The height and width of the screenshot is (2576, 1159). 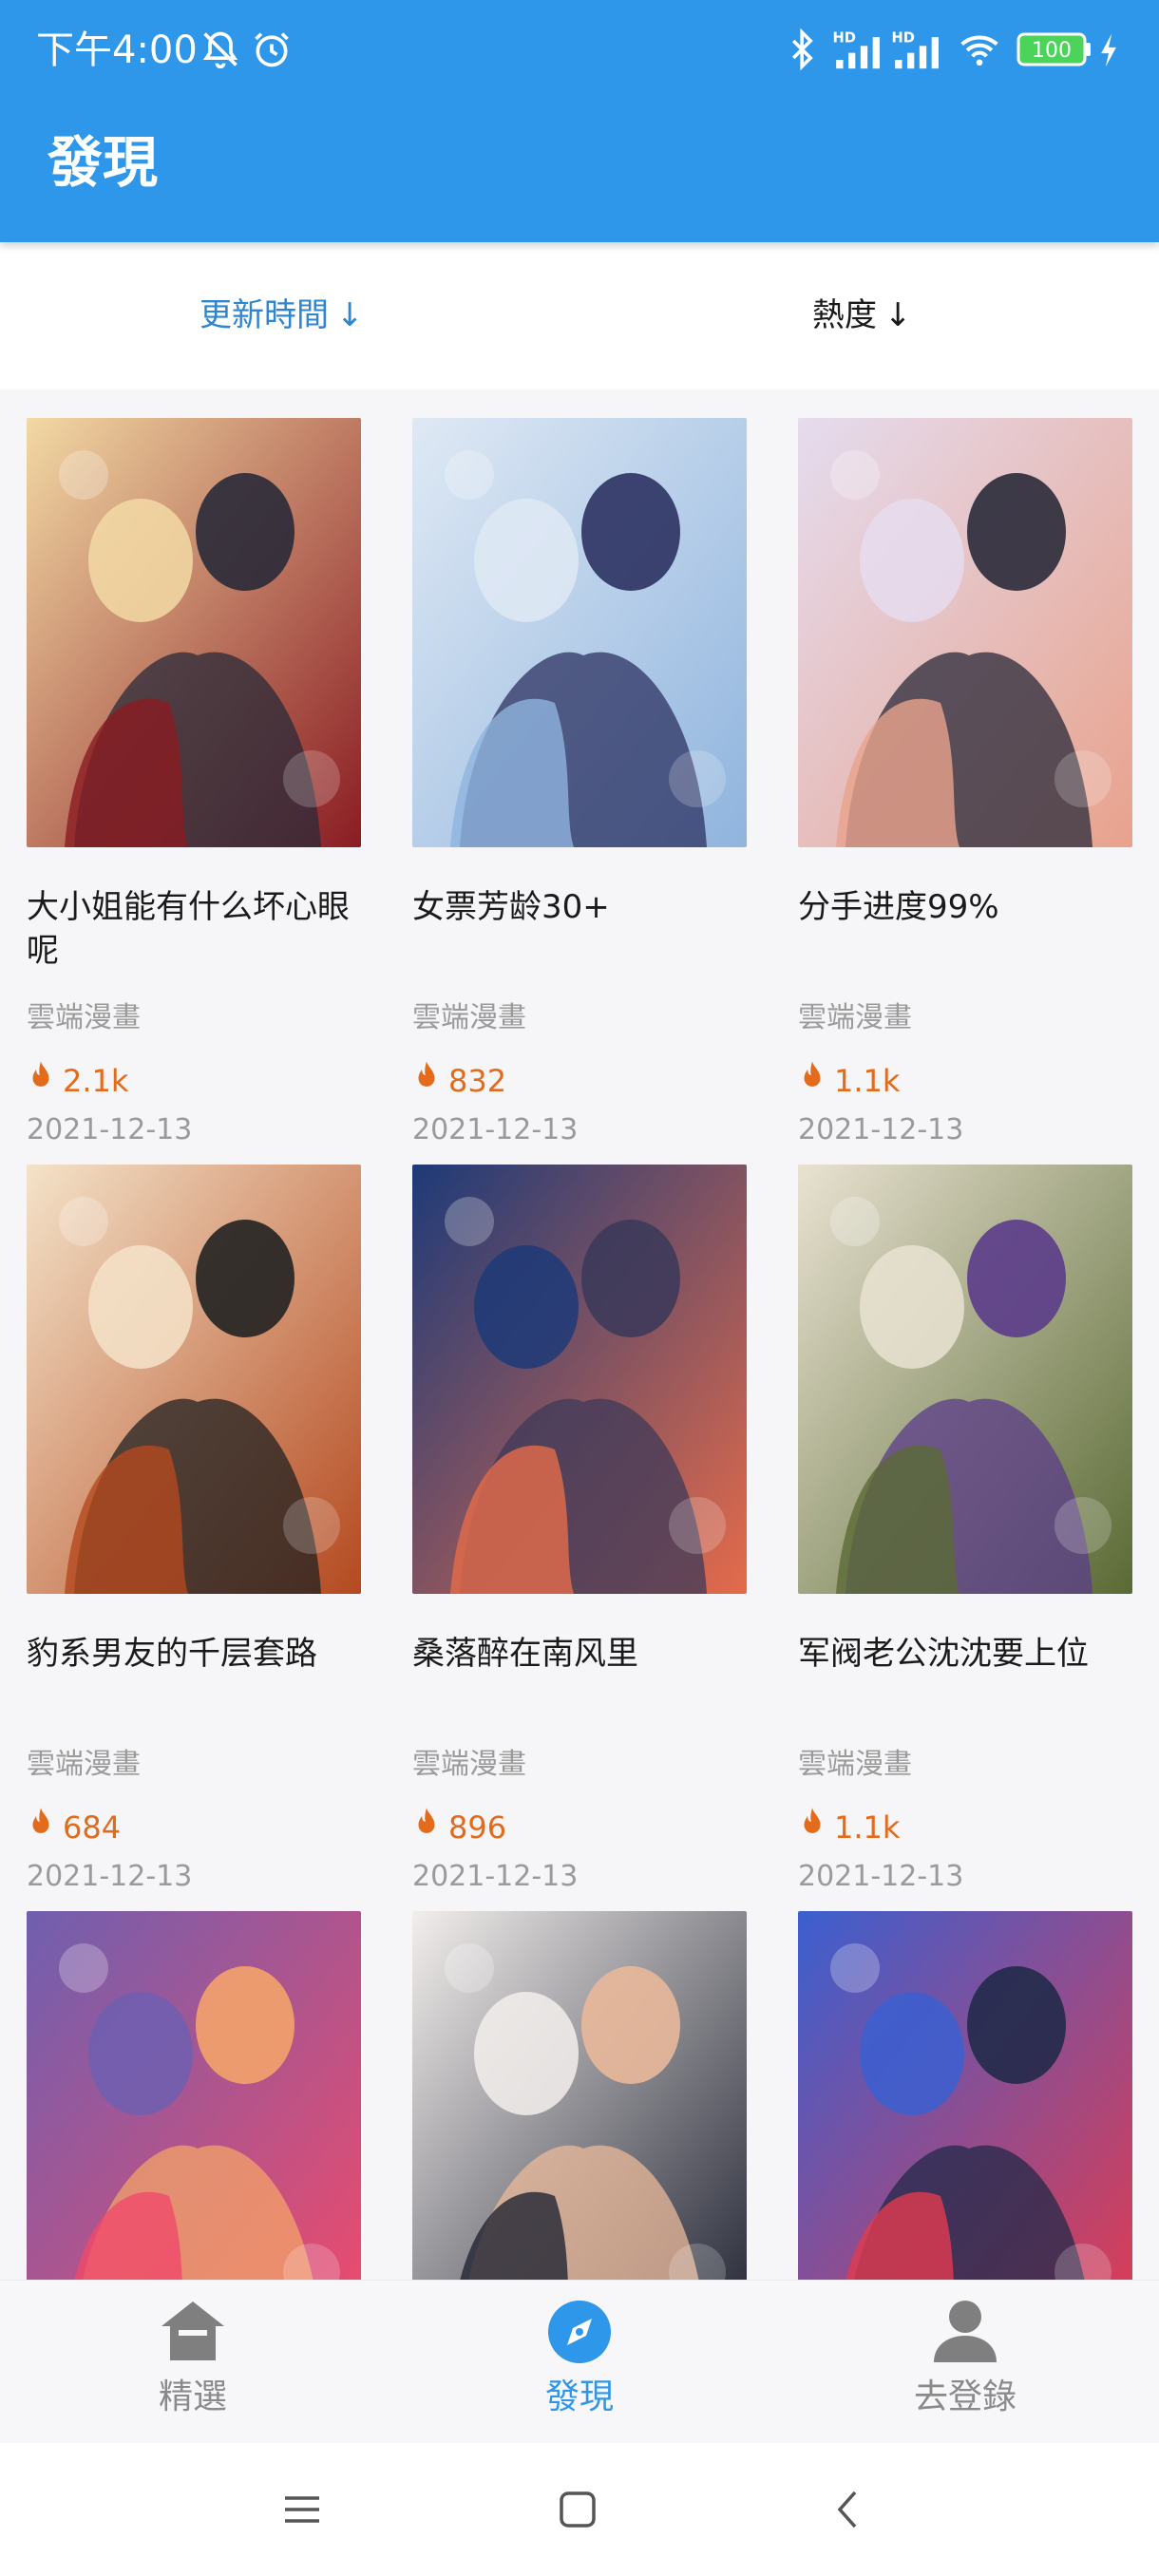 I want to click on nav-featured: 精選, so click(x=193, y=2364).